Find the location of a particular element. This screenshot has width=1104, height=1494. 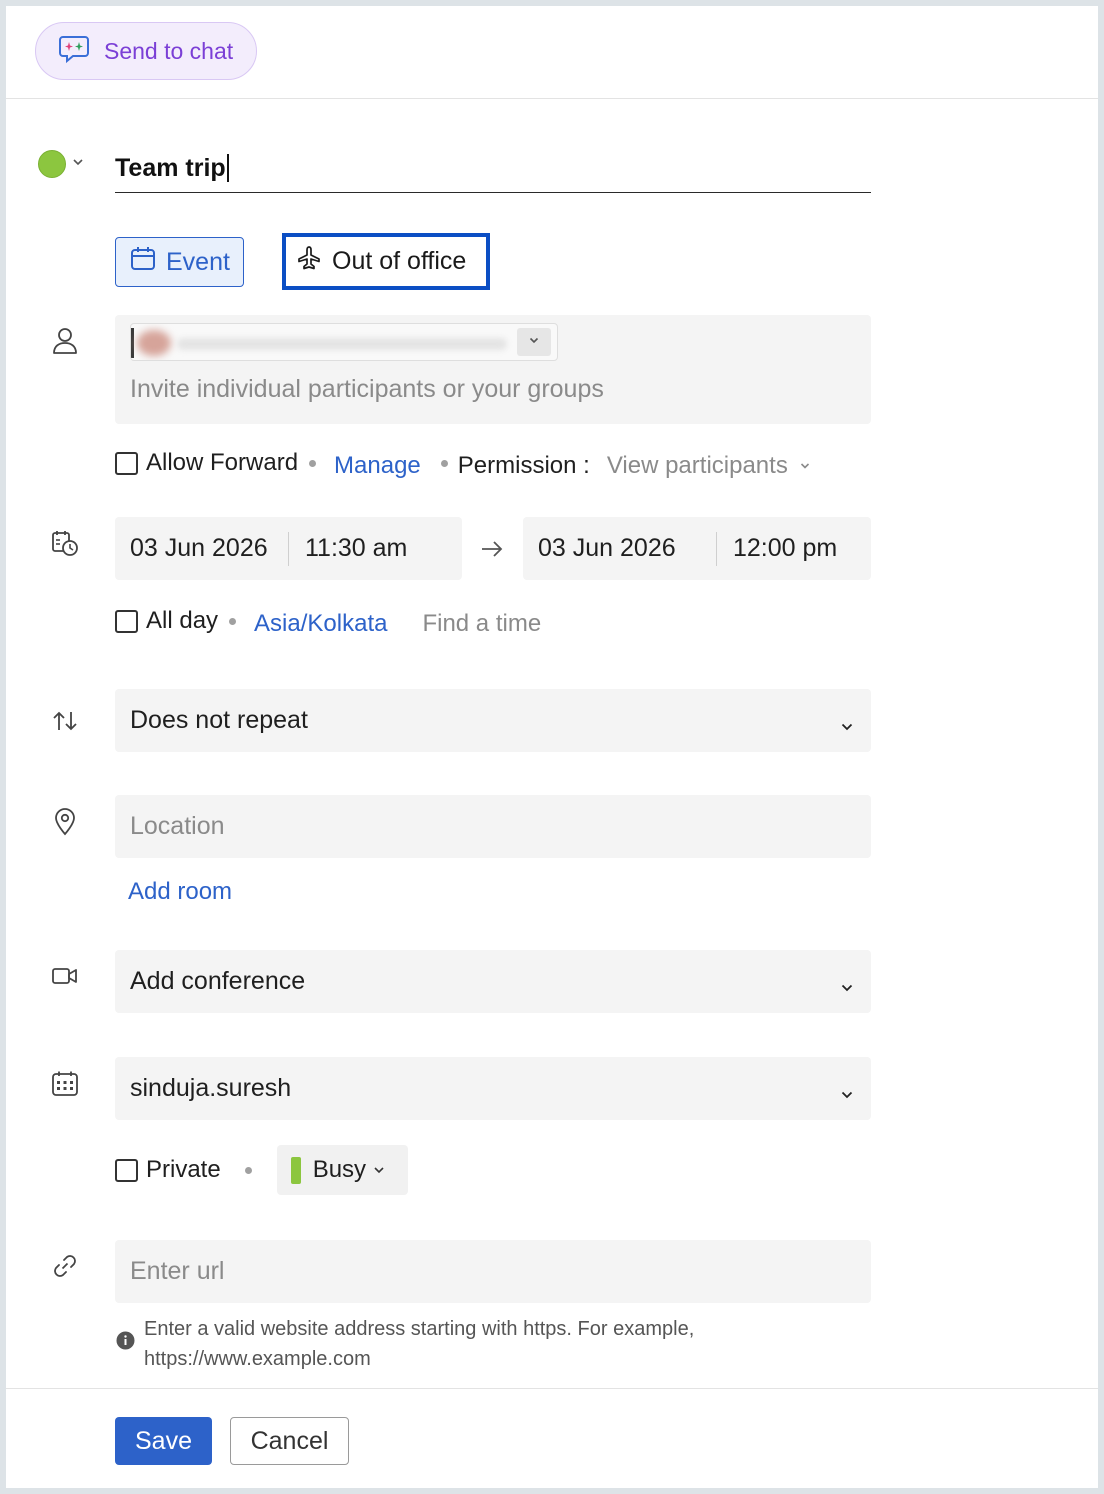

calendar-dropdown: sinduja.suresh is located at coordinates (493, 1088).